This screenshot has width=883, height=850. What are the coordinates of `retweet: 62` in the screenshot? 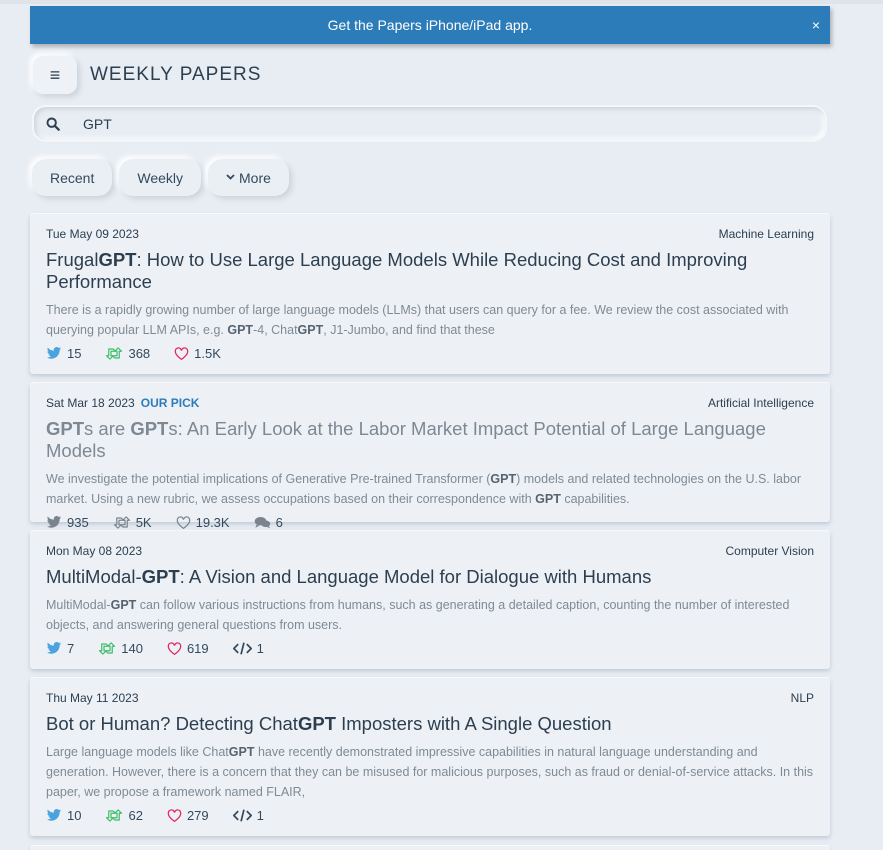 It's located at (124, 815).